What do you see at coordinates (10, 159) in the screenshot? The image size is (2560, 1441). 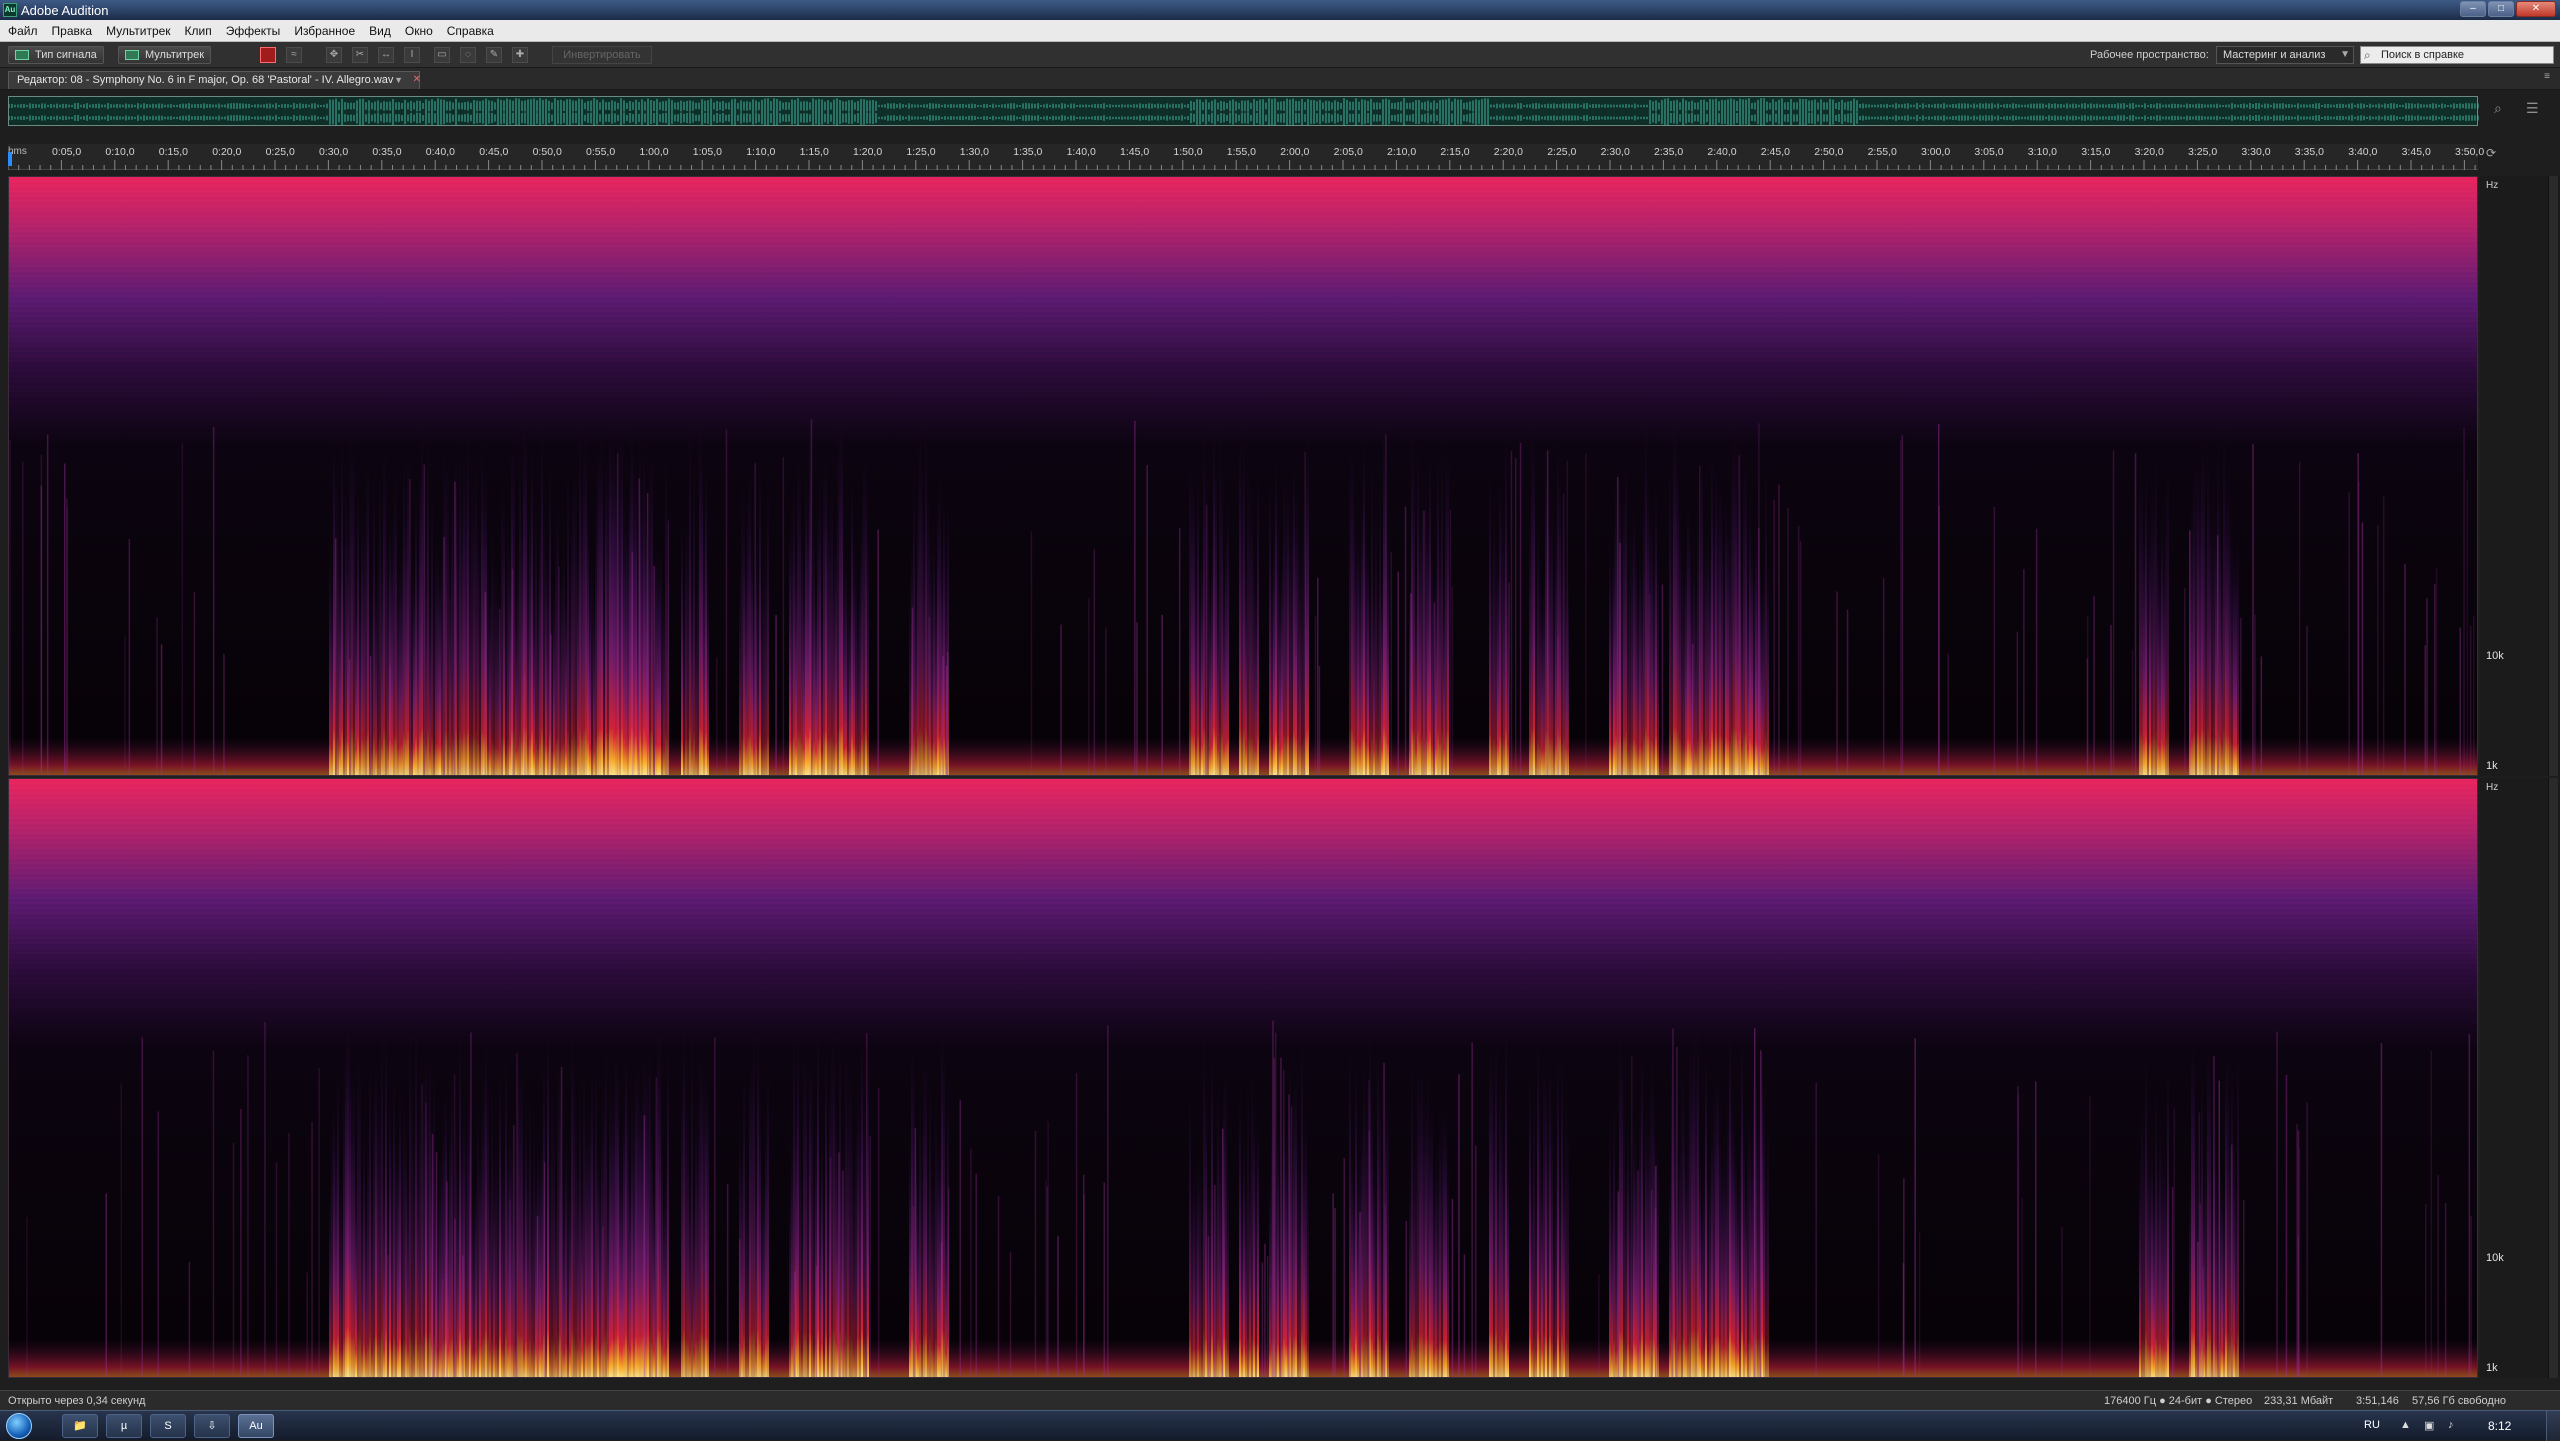 I see `playhead` at bounding box center [10, 159].